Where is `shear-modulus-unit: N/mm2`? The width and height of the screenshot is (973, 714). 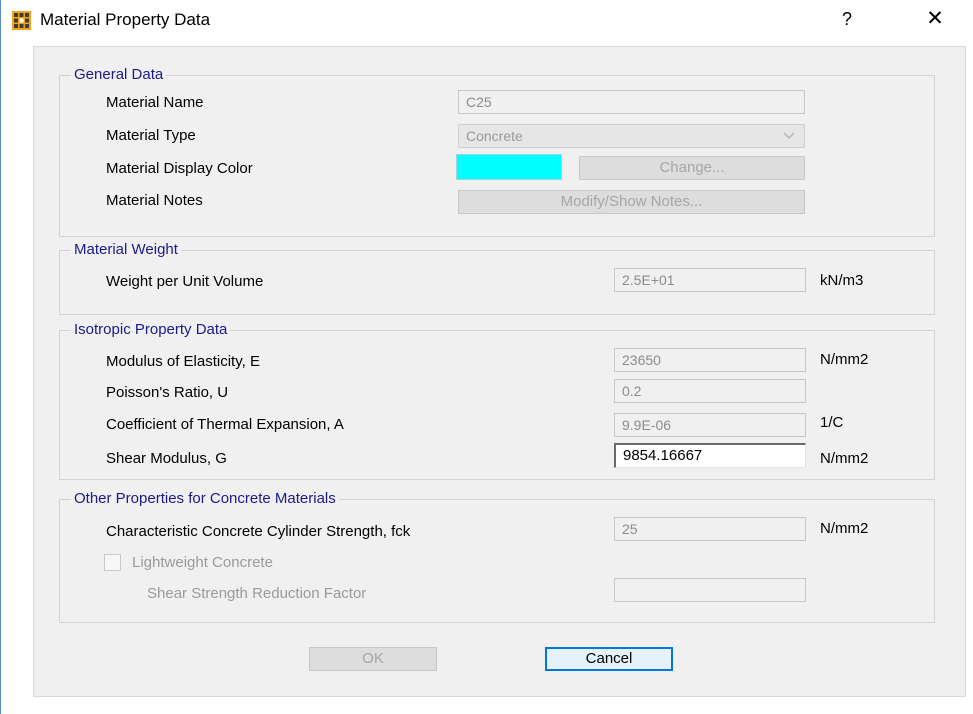 shear-modulus-unit: N/mm2 is located at coordinates (844, 458).